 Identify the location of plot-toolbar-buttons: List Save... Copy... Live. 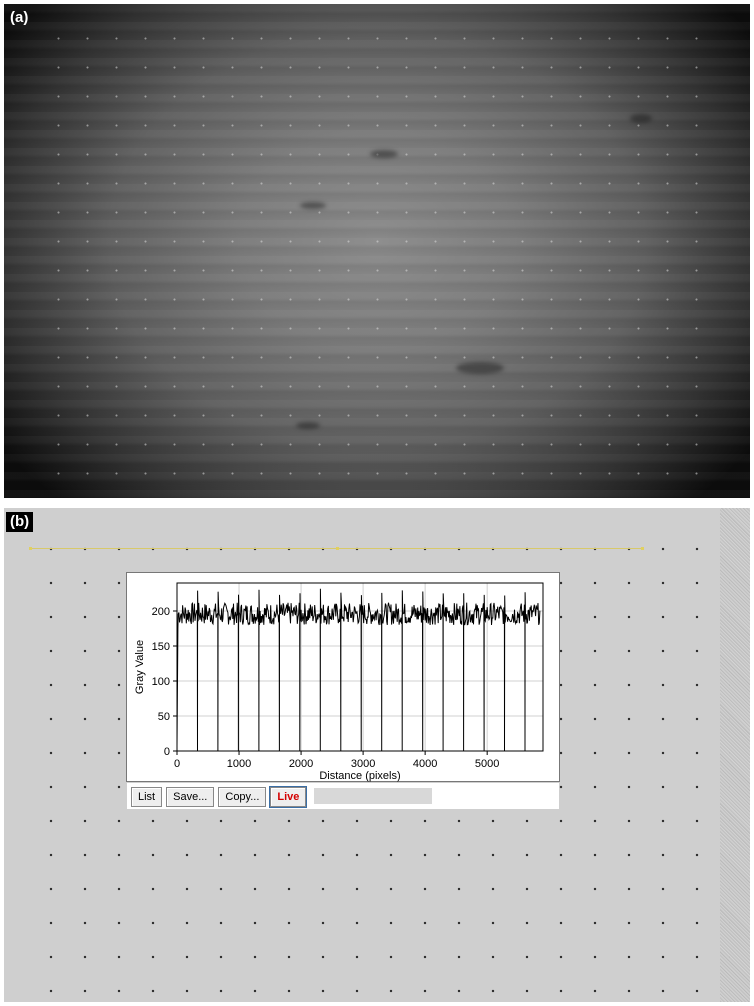
(282, 797).